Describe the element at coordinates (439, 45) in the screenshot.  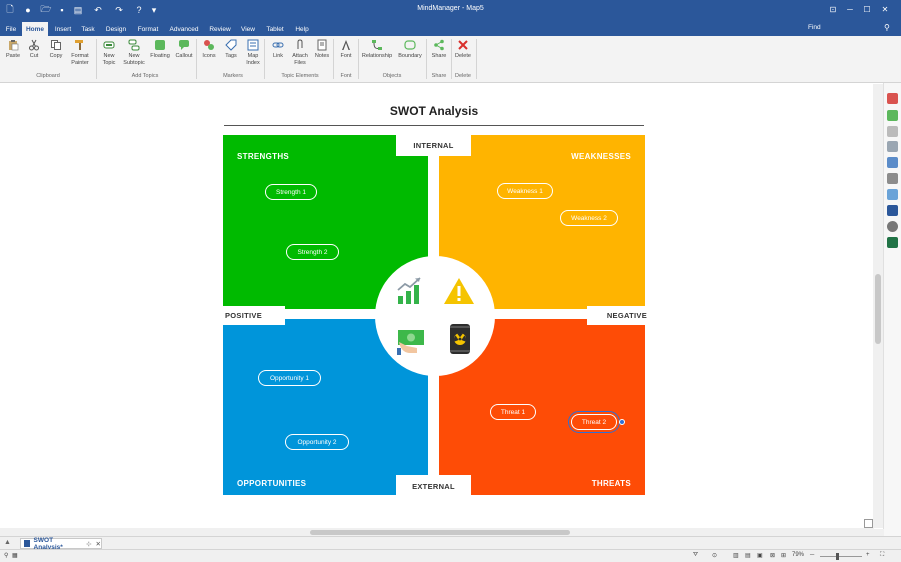
I see `share-icon` at that location.